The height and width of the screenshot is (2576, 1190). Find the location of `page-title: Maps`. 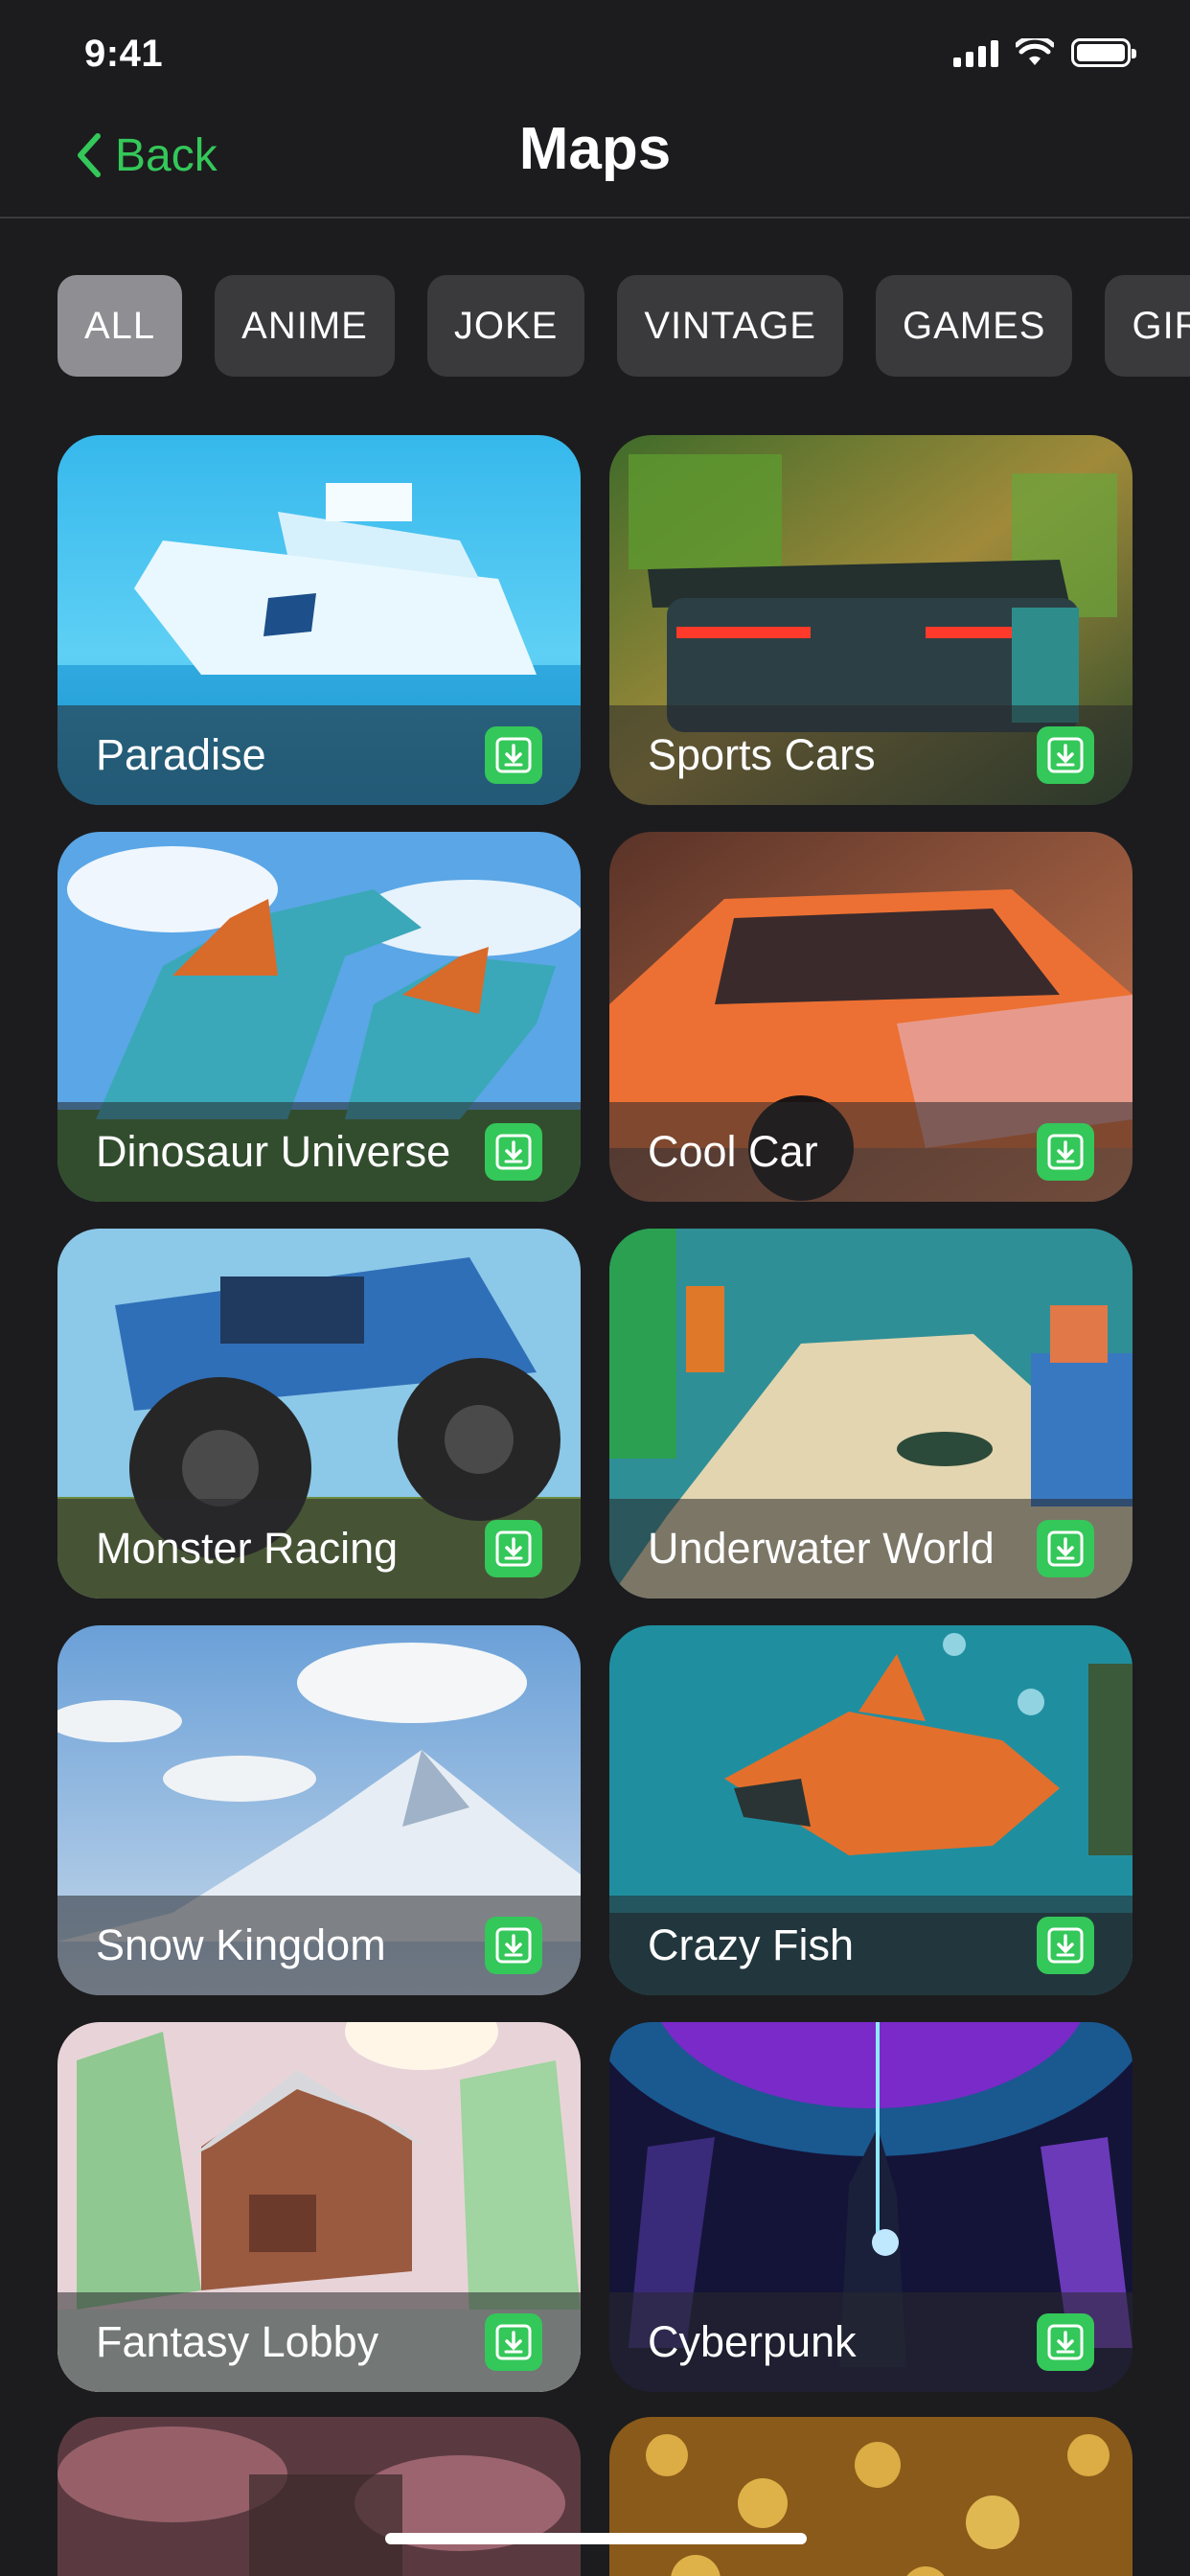

page-title: Maps is located at coordinates (595, 149).